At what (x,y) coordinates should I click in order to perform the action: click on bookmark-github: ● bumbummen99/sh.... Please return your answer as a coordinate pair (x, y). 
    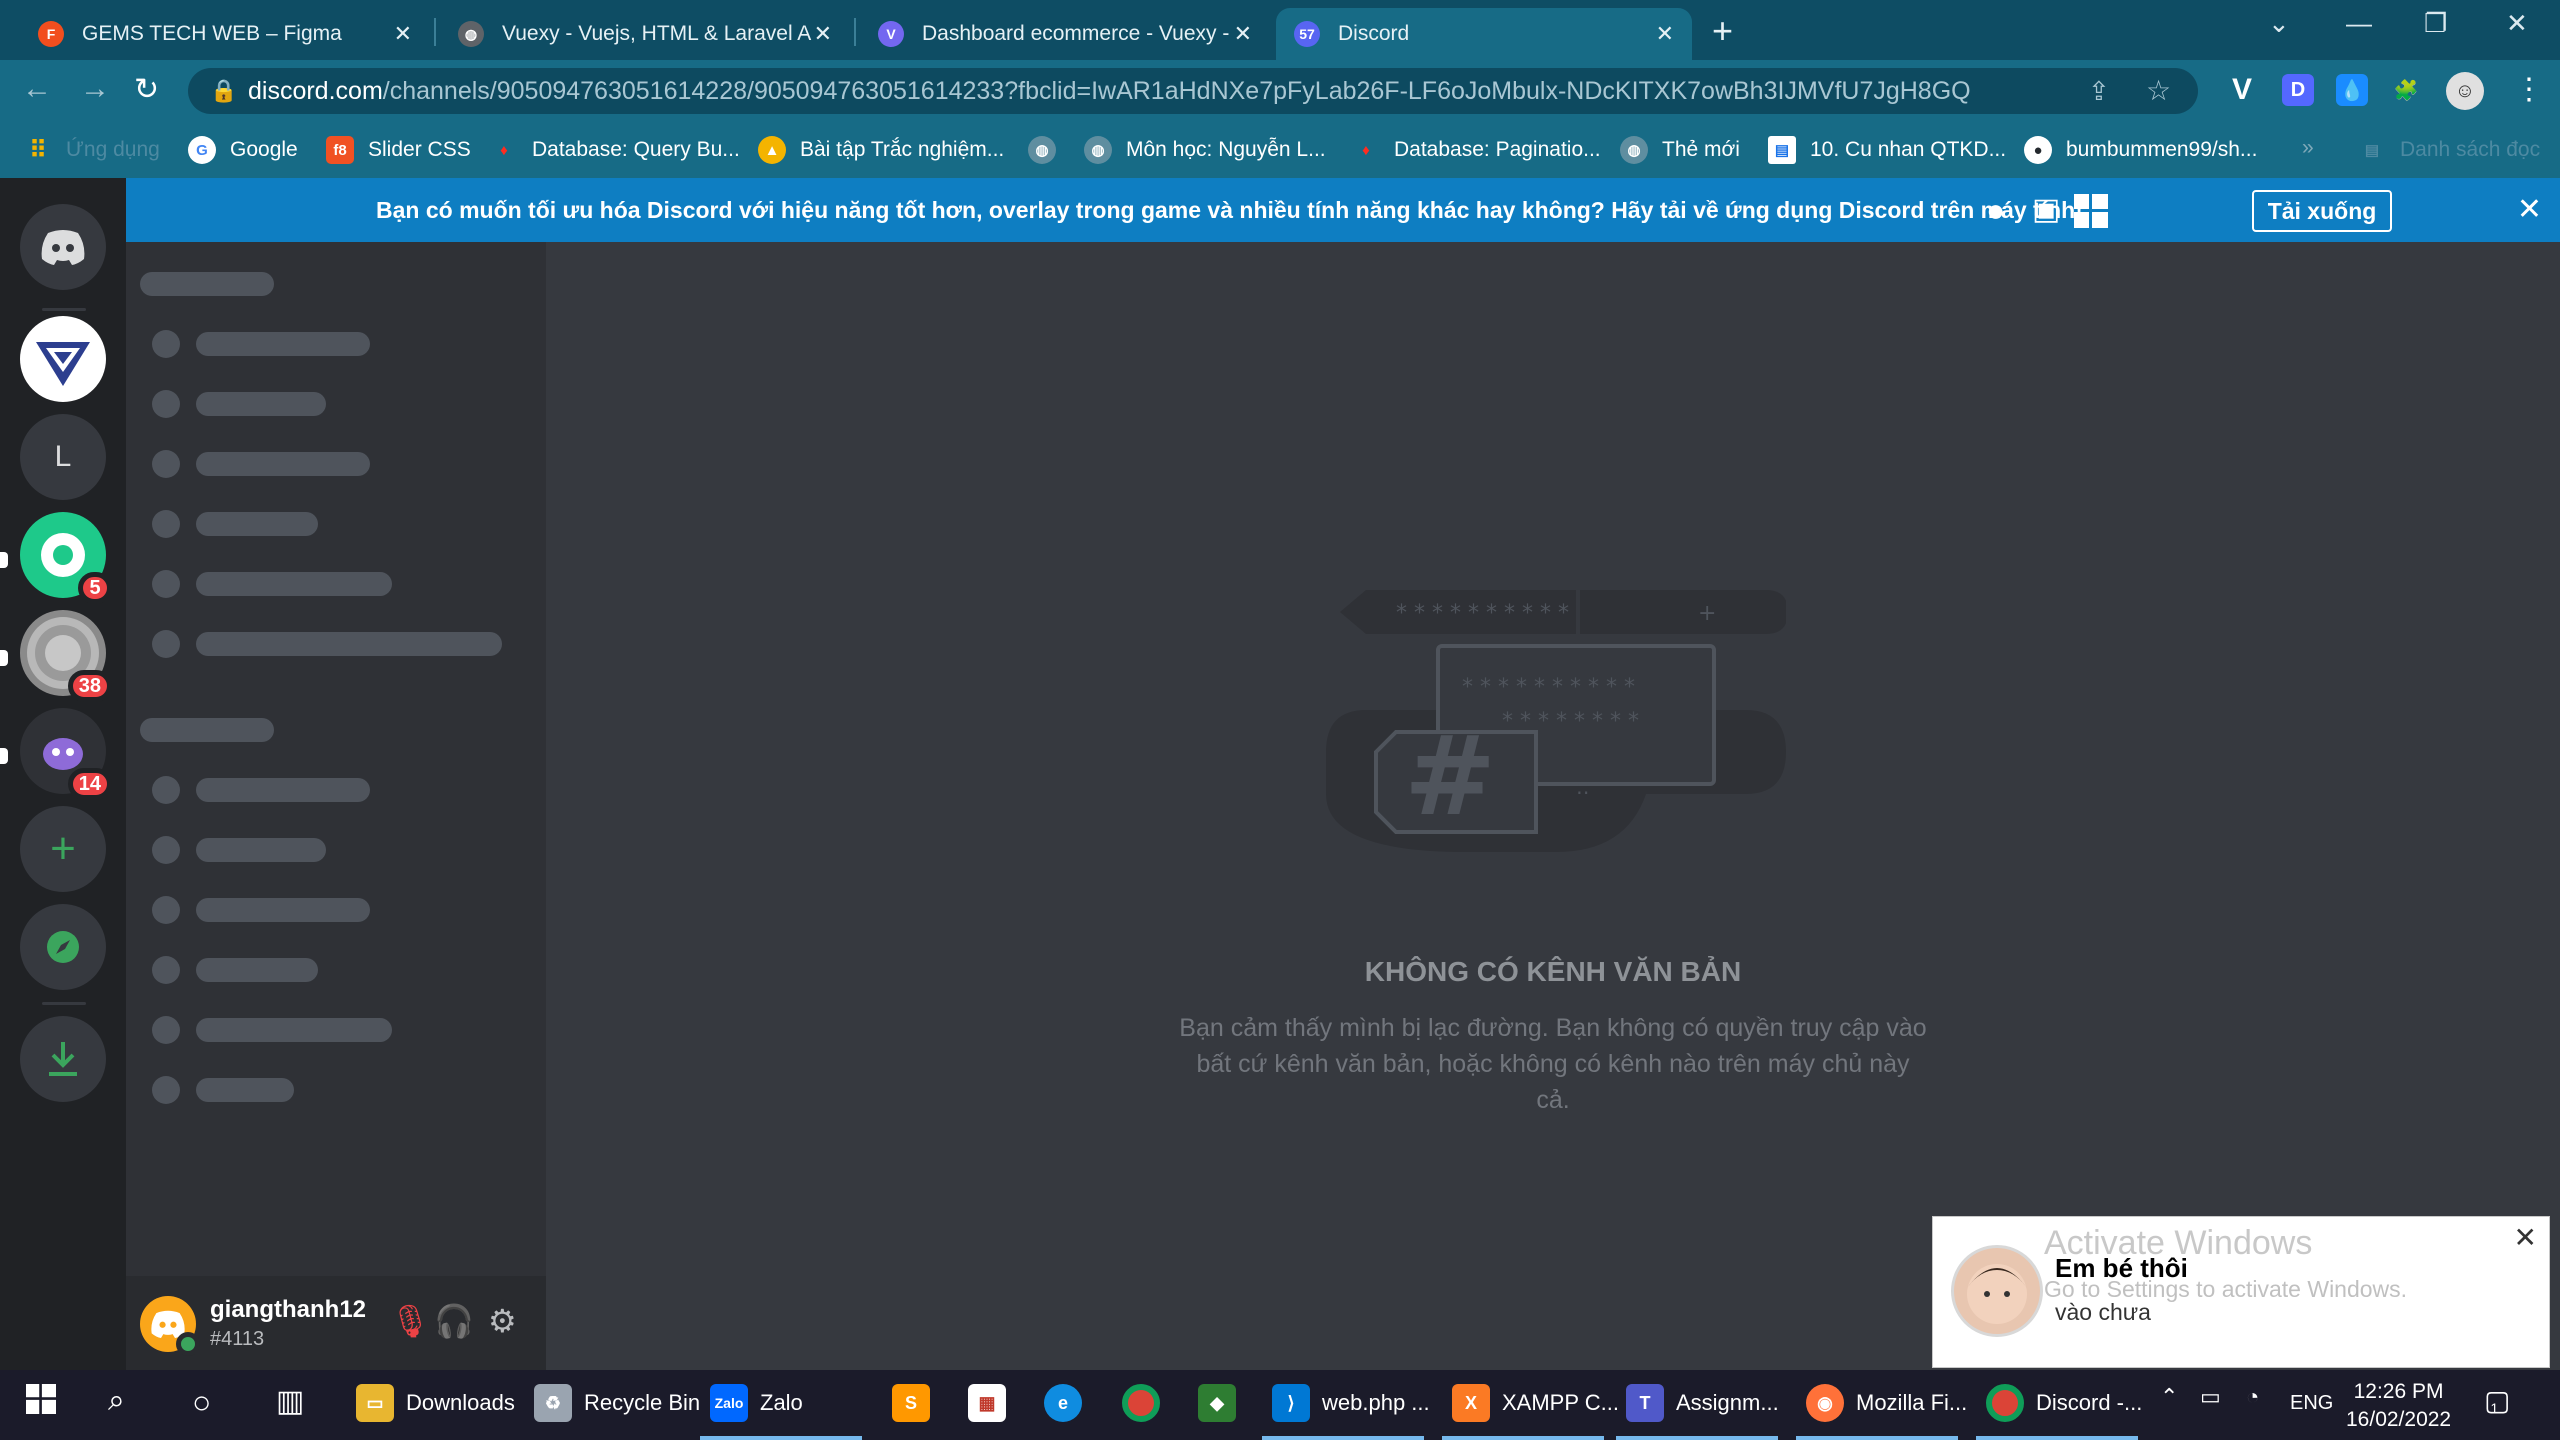
    Looking at the image, I should click on (2140, 150).